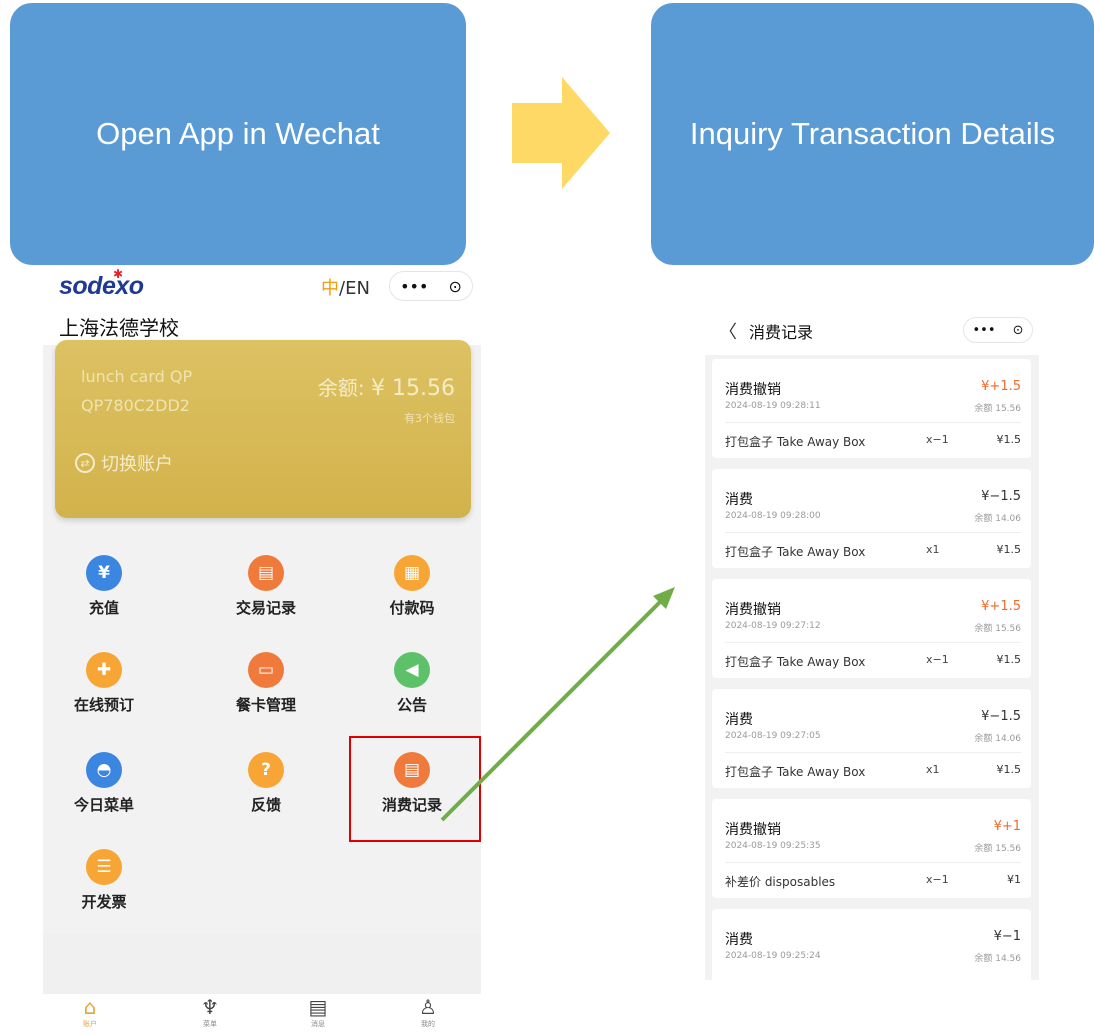 The image size is (1094, 1034). What do you see at coordinates (318, 1007) in the screenshot?
I see `clipboard-icon: ▤` at bounding box center [318, 1007].